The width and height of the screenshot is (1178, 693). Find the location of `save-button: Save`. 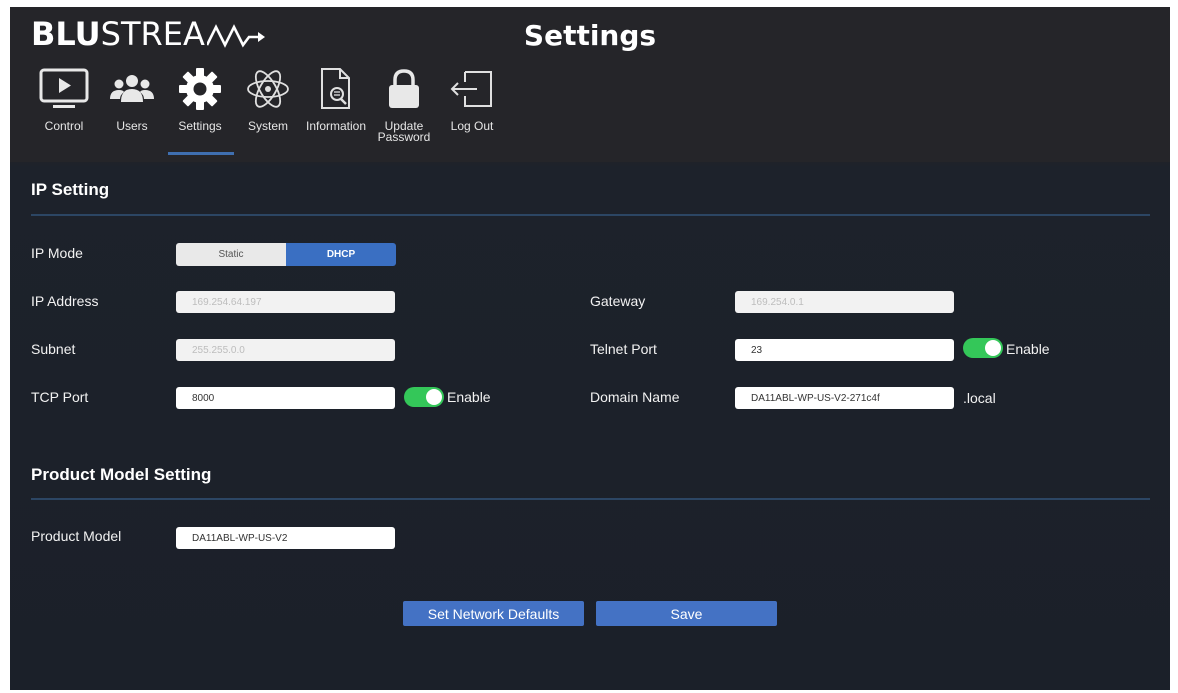

save-button: Save is located at coordinates (686, 613).